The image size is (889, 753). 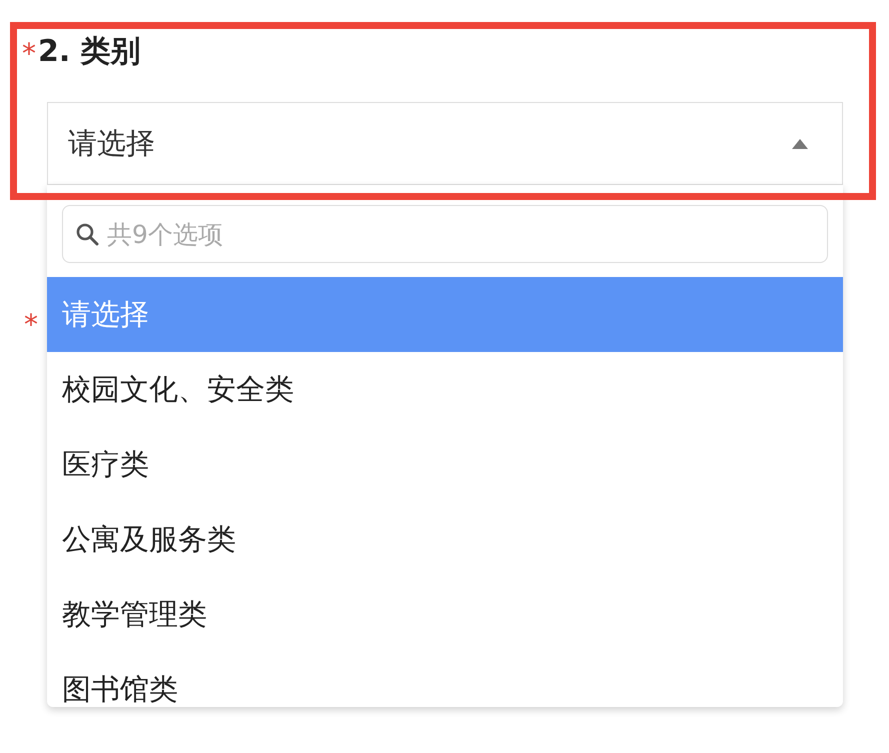 I want to click on caret-icon, so click(x=800, y=143).